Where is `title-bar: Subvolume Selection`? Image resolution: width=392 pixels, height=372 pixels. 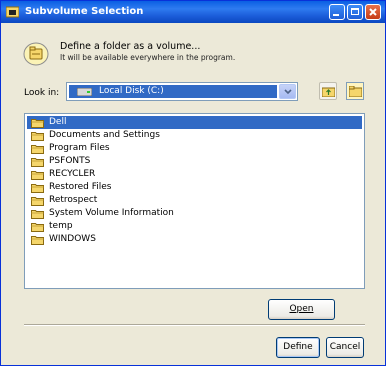
title-bar: Subvolume Selection is located at coordinates (193, 12).